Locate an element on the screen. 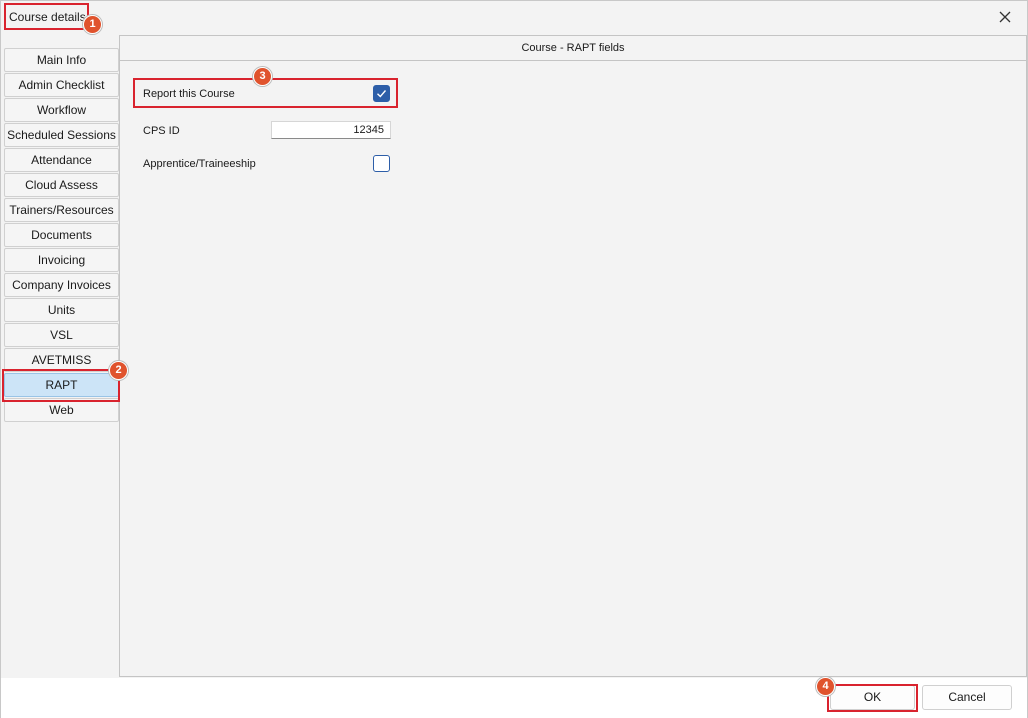 Image resolution: width=1028 pixels, height=718 pixels. sidebar-item-attendance: Attendance is located at coordinates (61, 160).